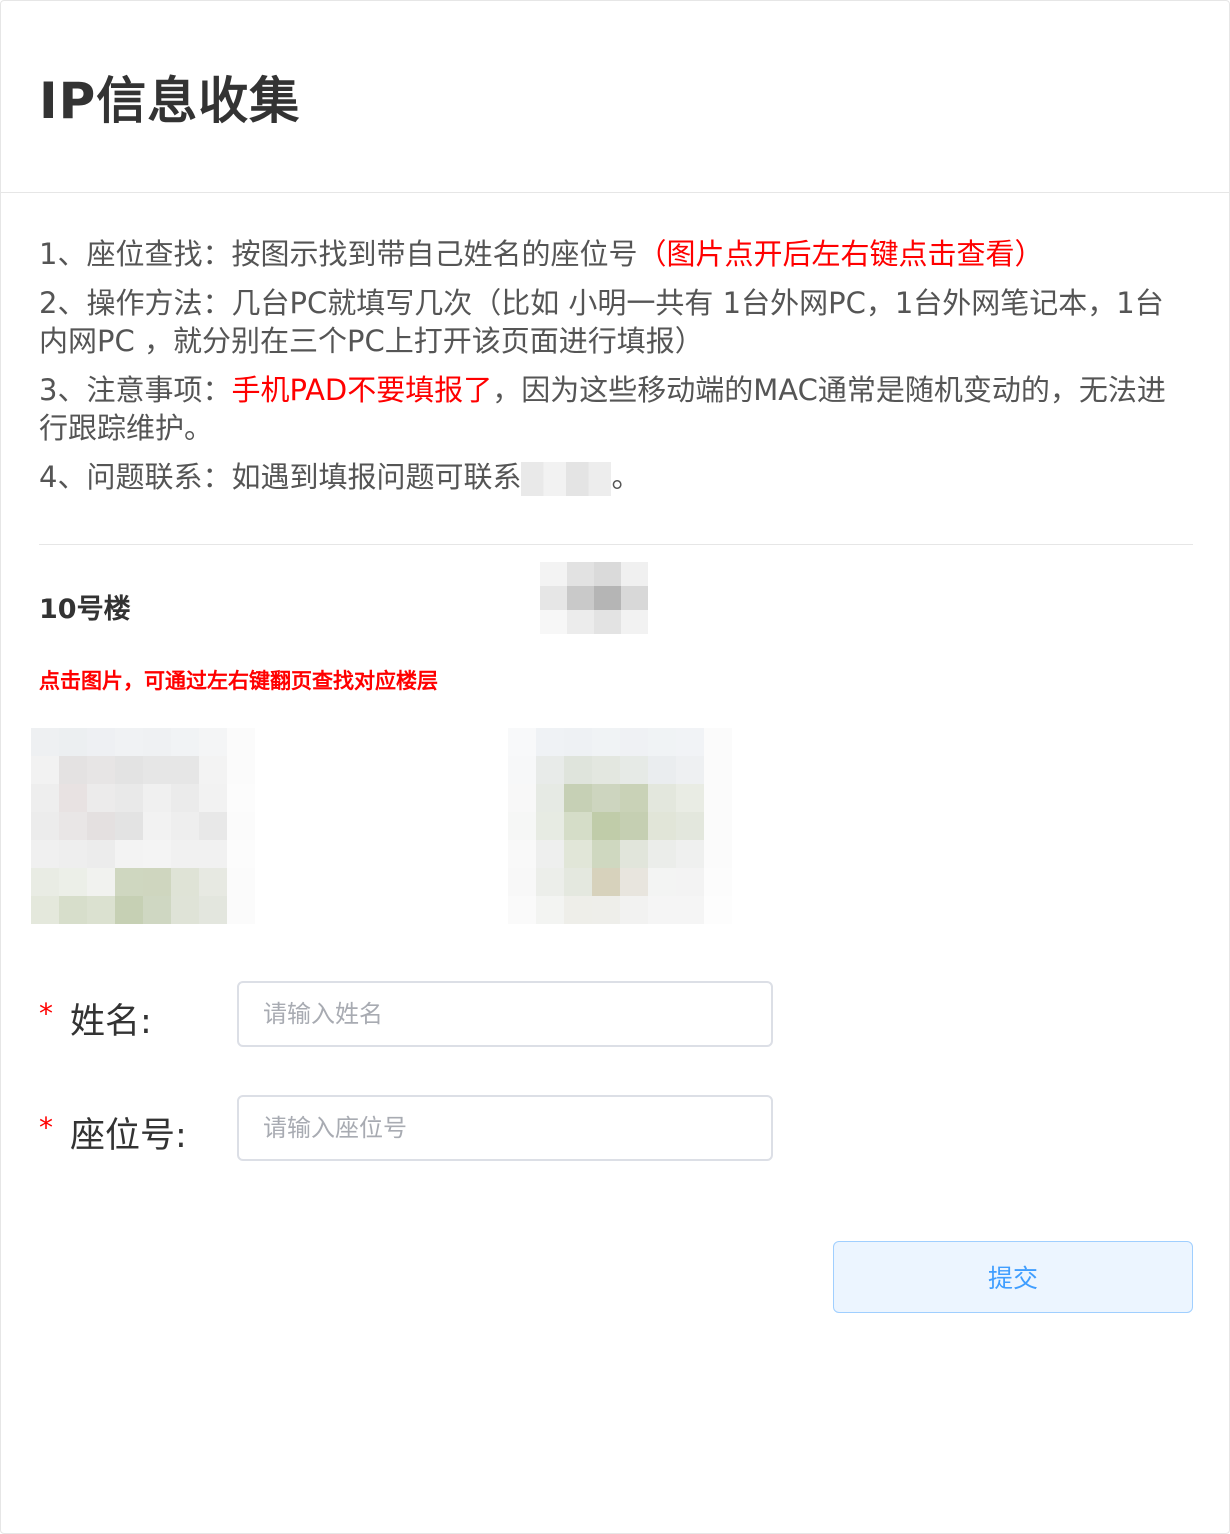 The image size is (1230, 1534). I want to click on card-header: IP信息收集, so click(615, 97).